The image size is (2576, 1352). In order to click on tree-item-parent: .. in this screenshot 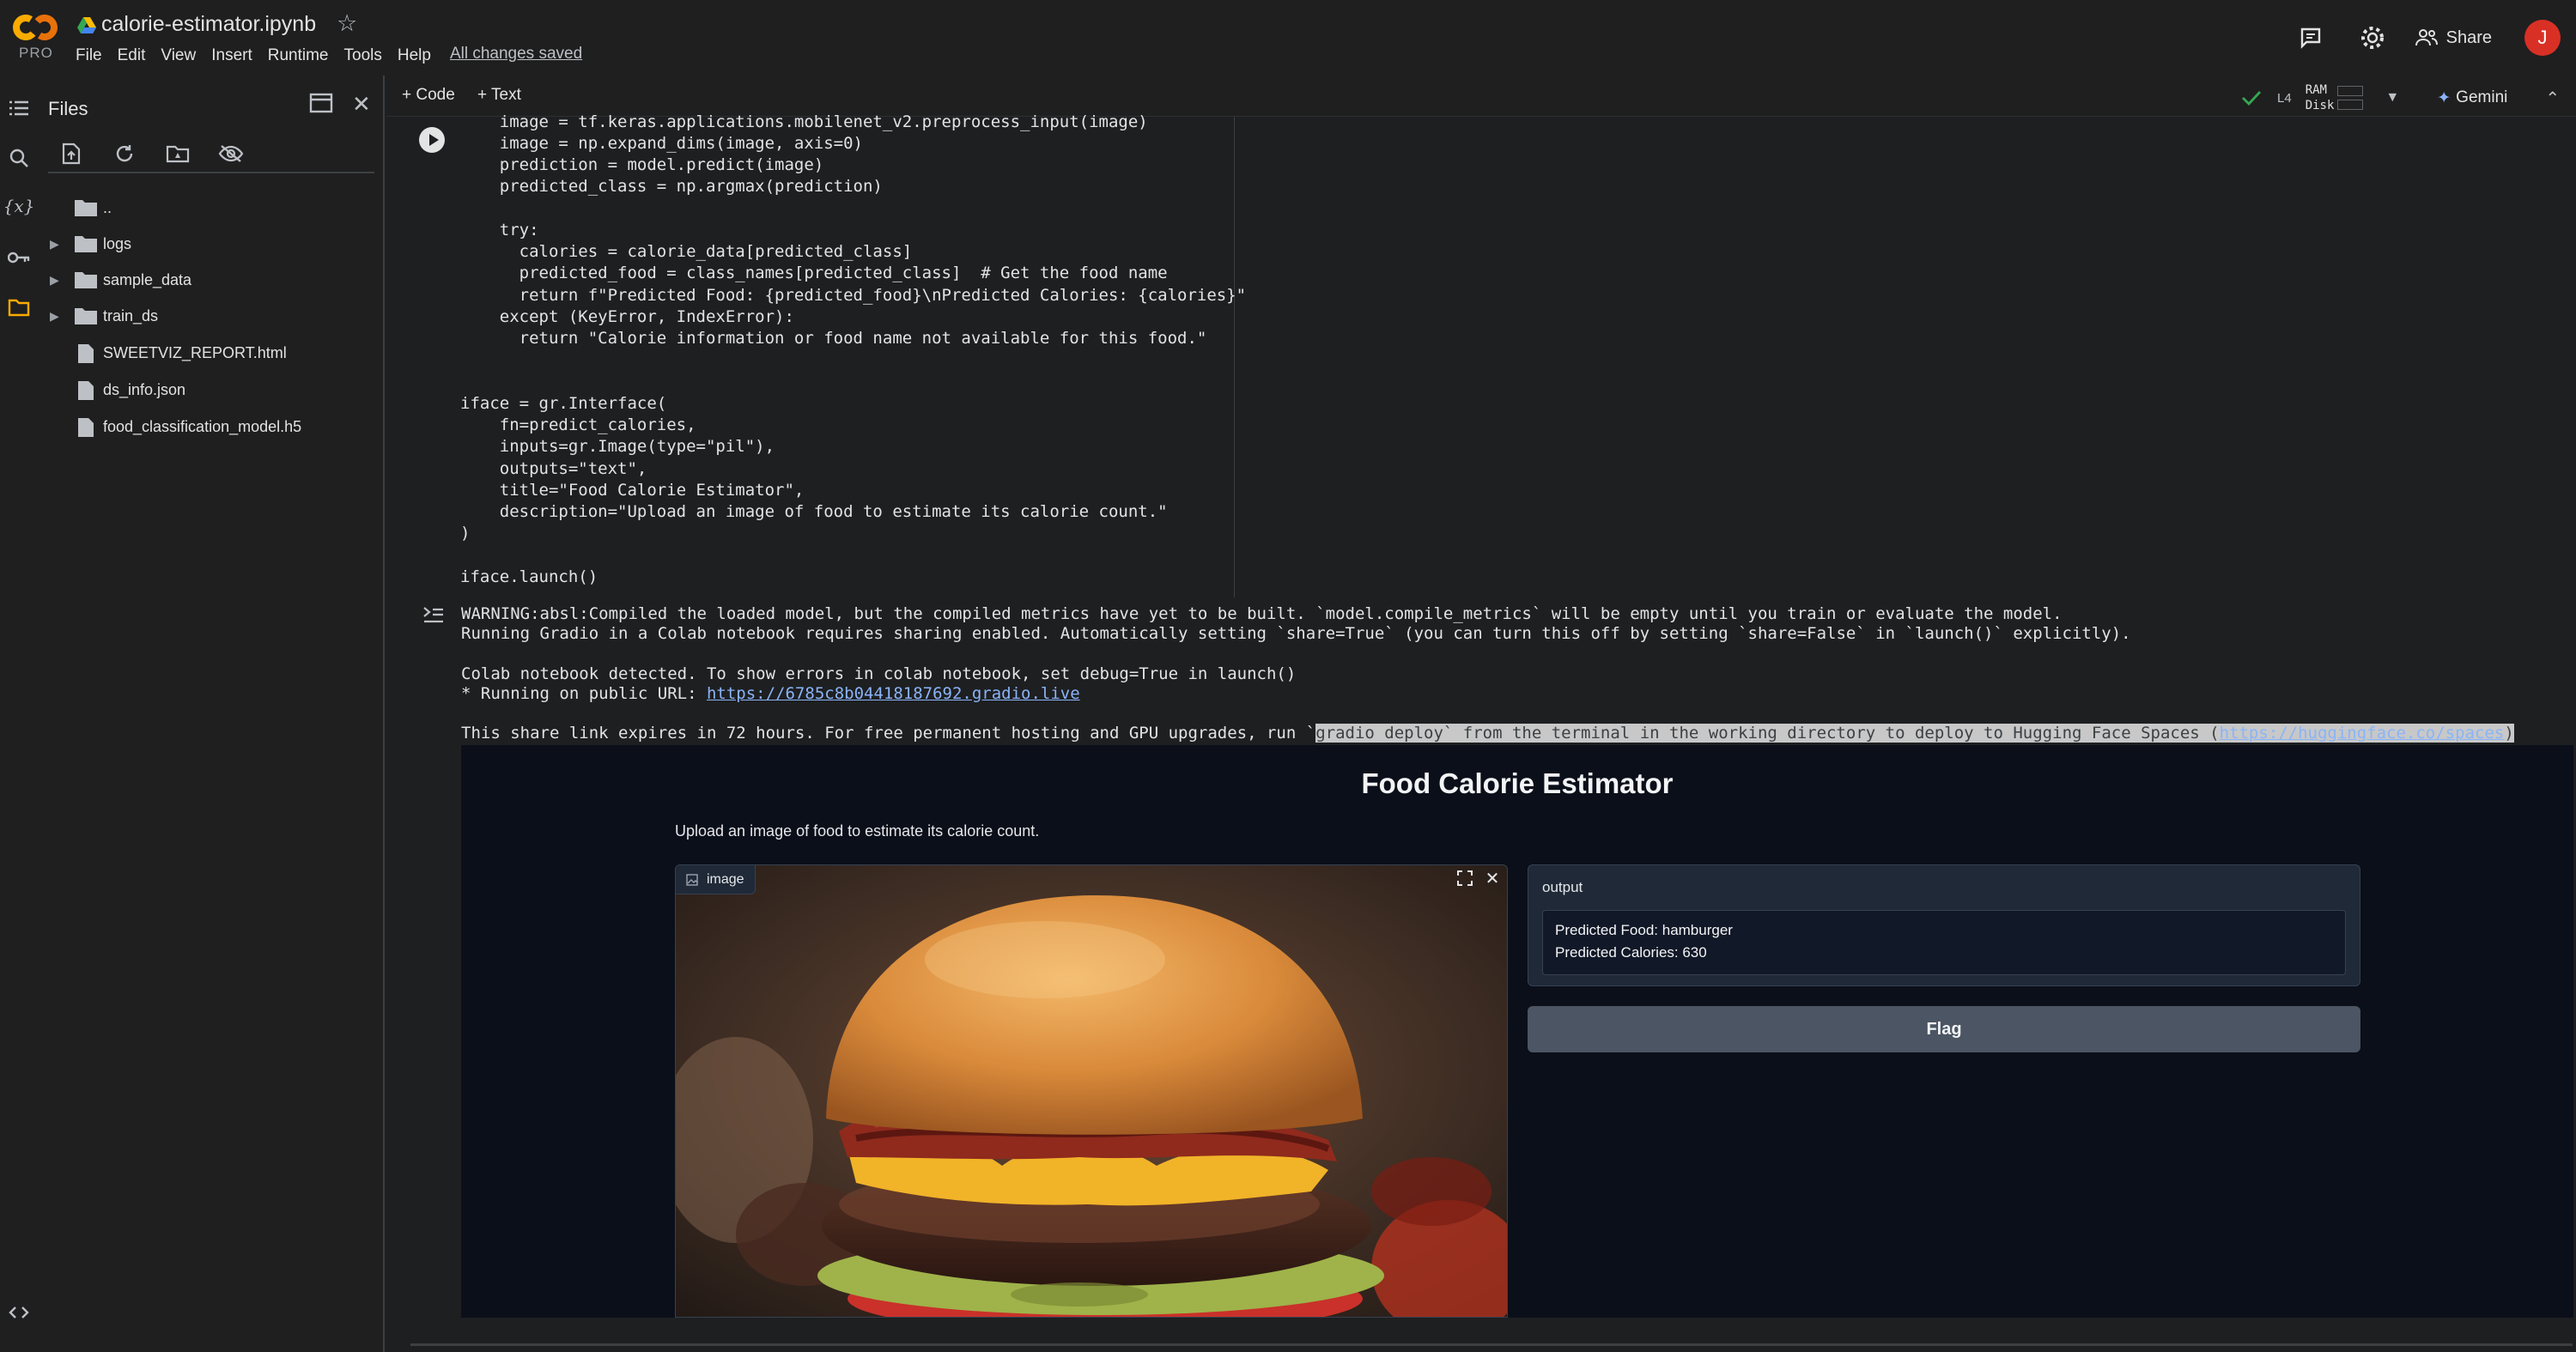, I will do `click(209, 208)`.